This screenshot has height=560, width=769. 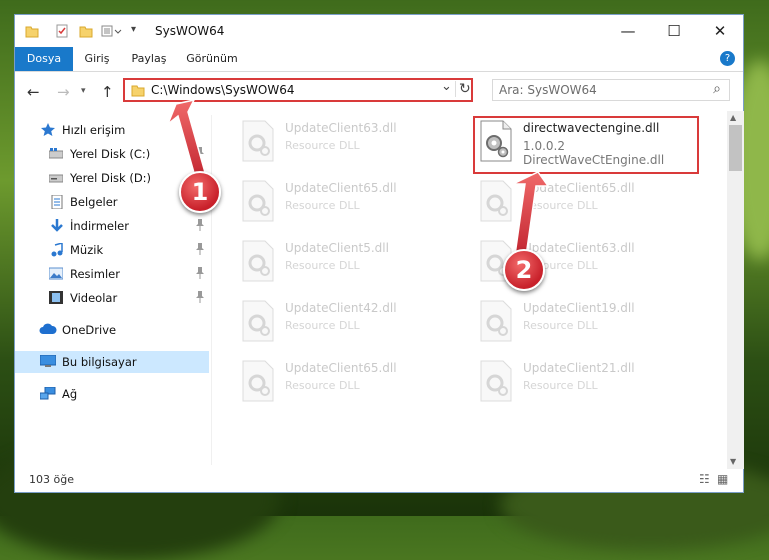 I want to click on search-input: Ara: SysWOW64, so click(x=548, y=90).